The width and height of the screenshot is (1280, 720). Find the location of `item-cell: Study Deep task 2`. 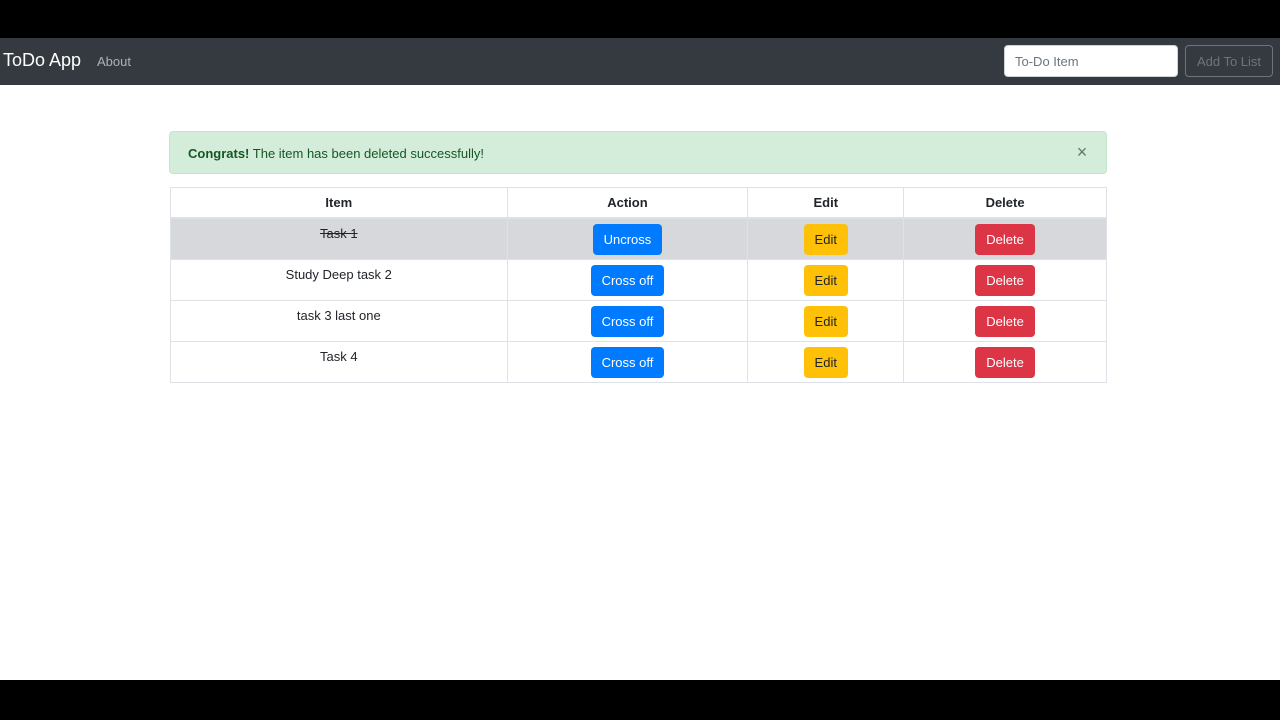

item-cell: Study Deep task 2 is located at coordinates (339, 280).